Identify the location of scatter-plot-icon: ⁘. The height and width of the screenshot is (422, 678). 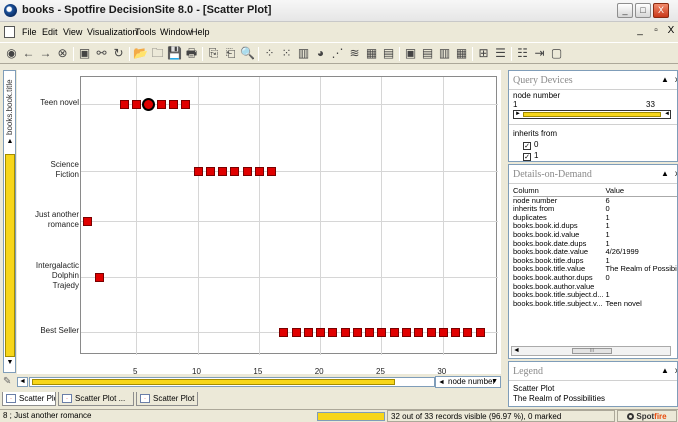
(269, 53).